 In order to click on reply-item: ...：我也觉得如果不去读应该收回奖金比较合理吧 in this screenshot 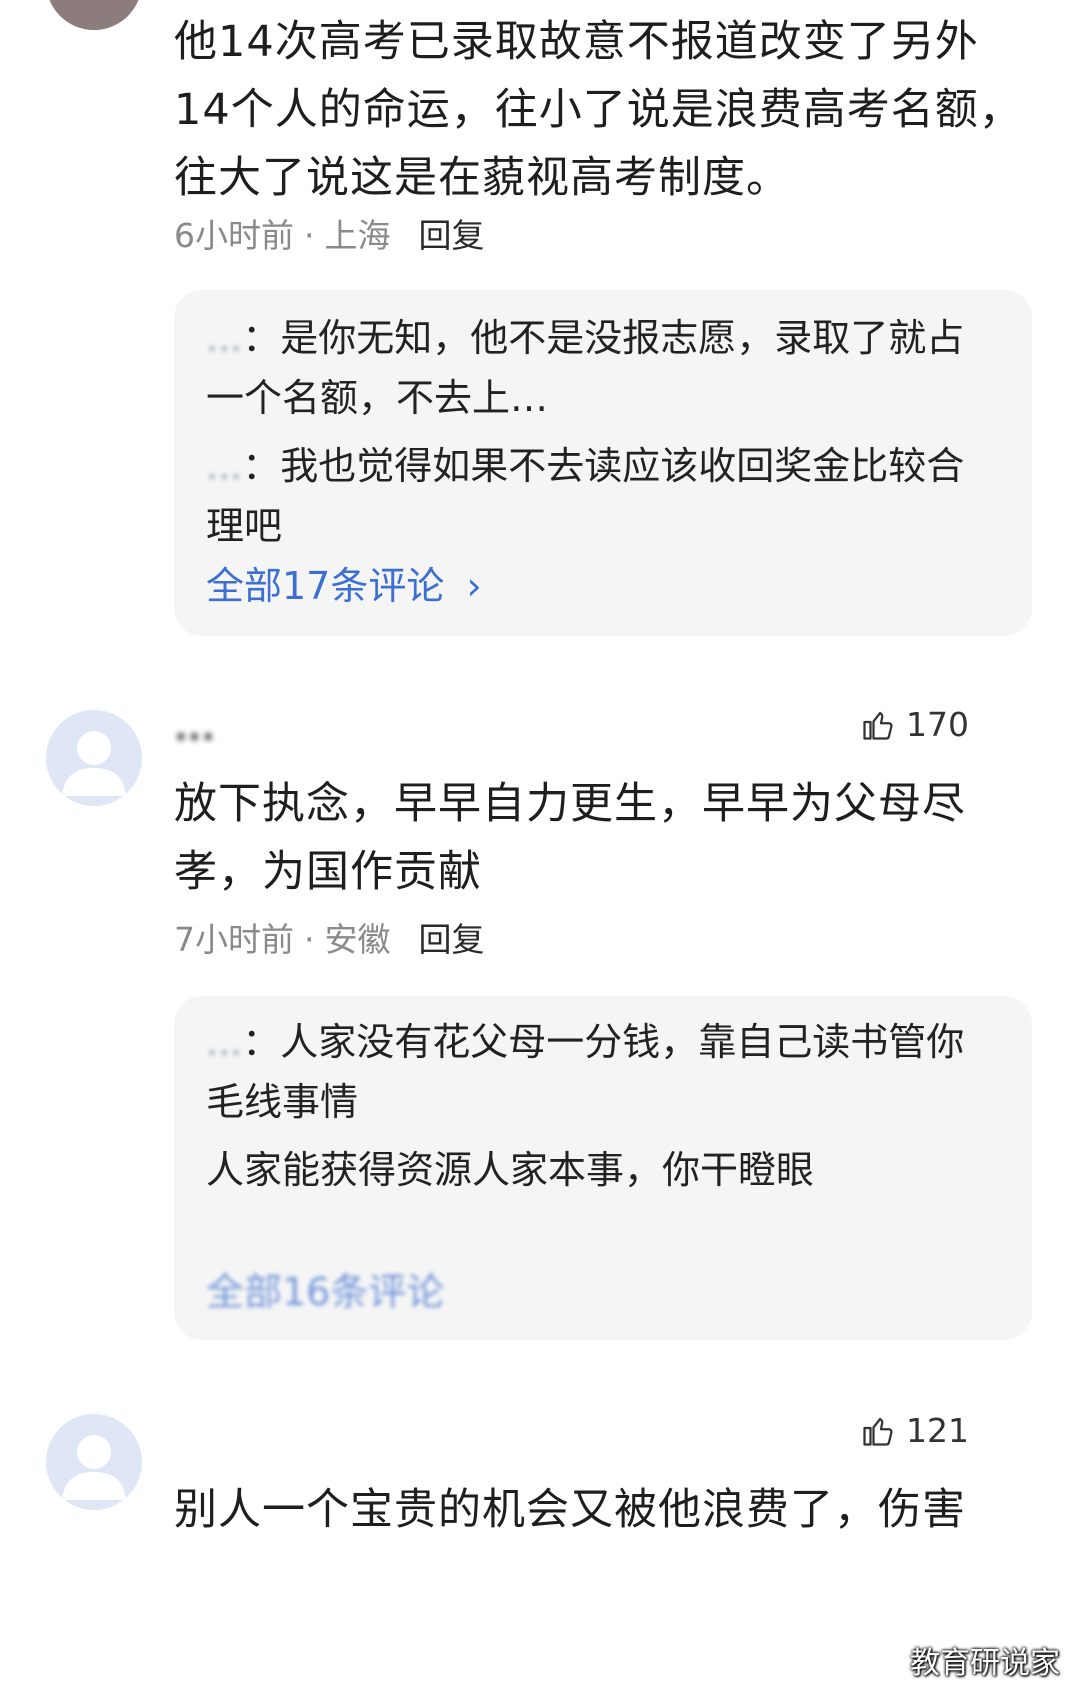, I will do `click(601, 496)`.